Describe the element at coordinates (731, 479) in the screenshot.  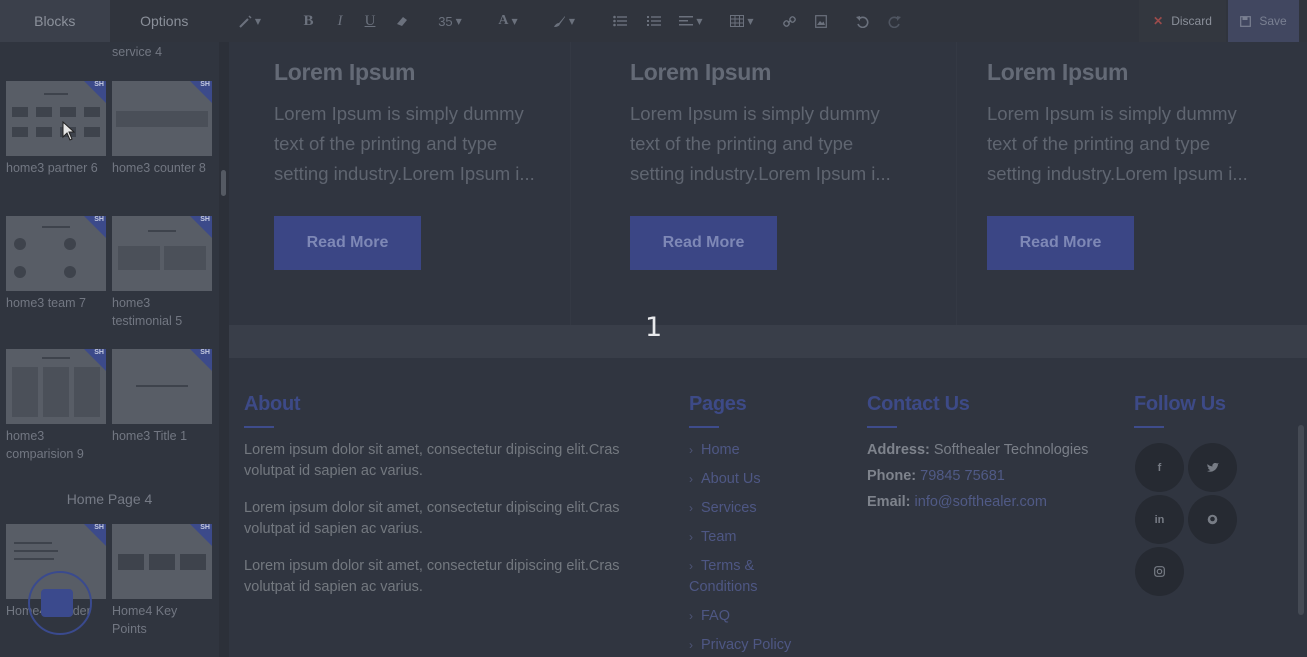
I see `link-label: About Us` at that location.